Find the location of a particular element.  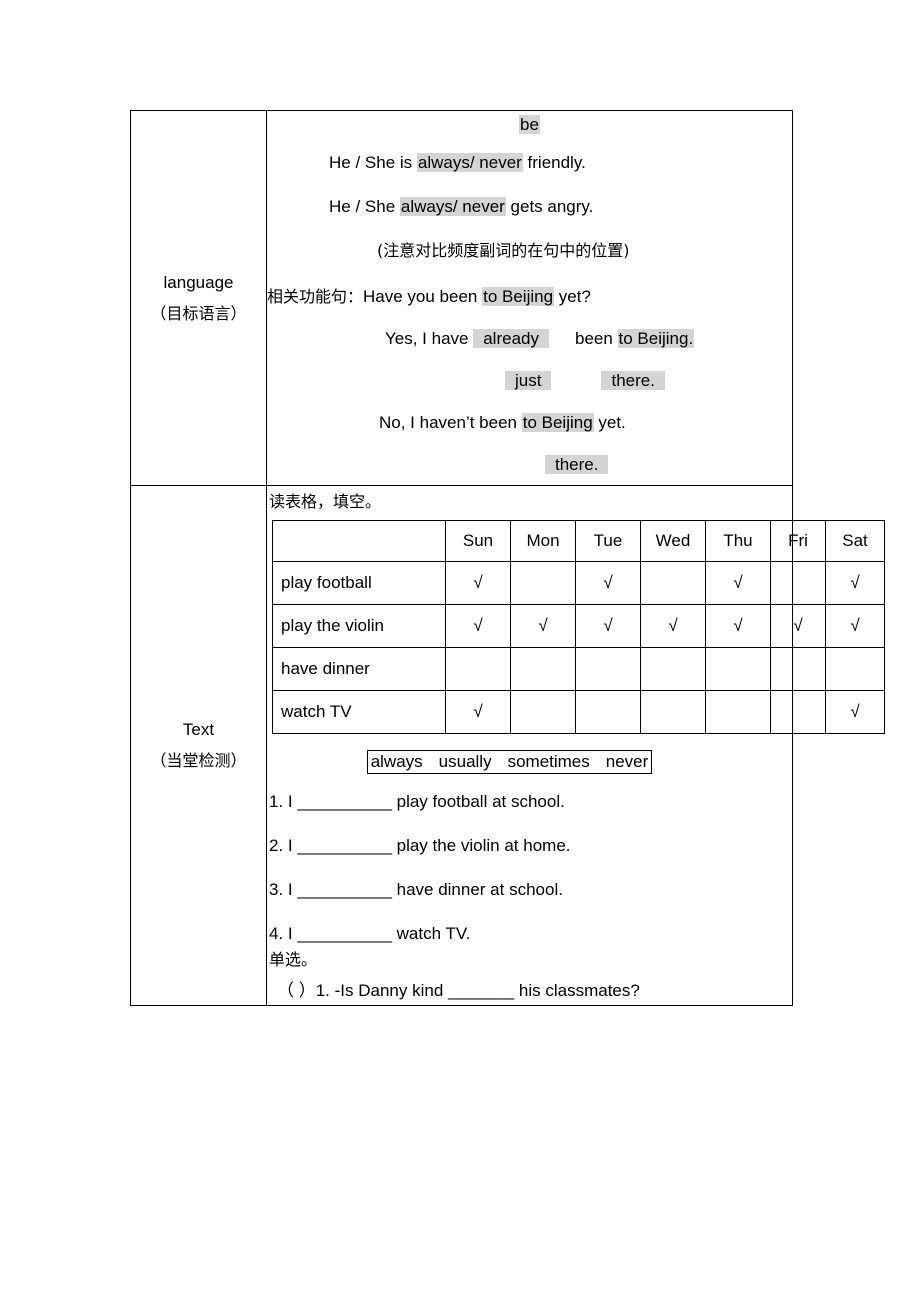

fill-question-2: 2. I __________ play the violin at home. is located at coordinates (420, 845).